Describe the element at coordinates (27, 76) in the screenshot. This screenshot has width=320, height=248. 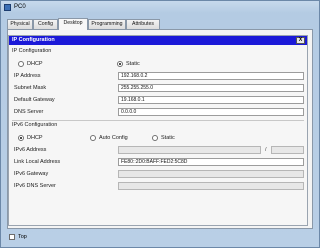
I see `ip-address-label: IP Address` at that location.